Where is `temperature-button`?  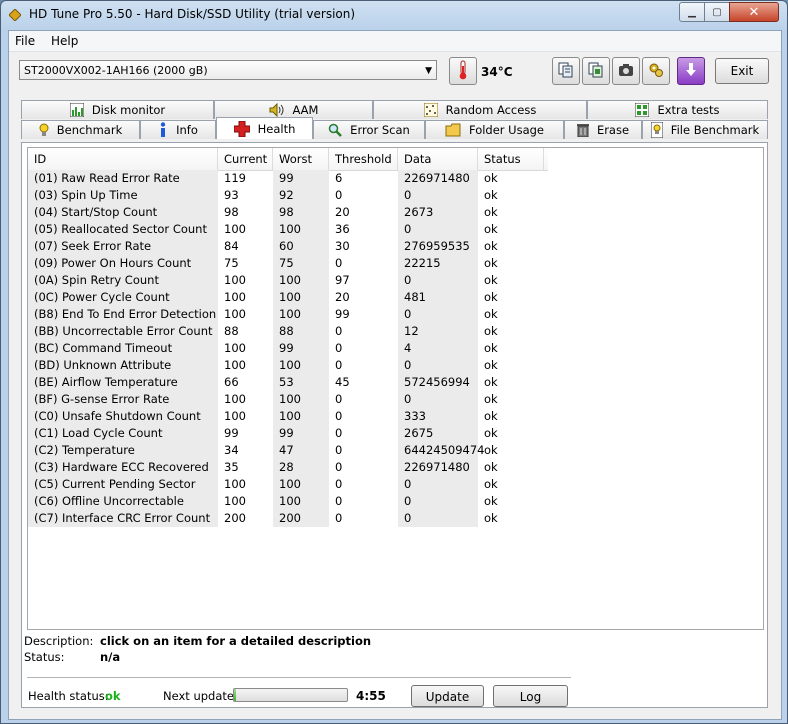 temperature-button is located at coordinates (463, 71).